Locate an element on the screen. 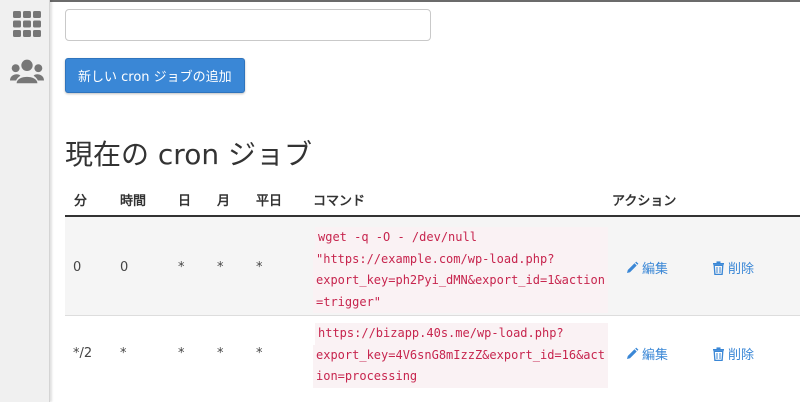  sidebar is located at coordinates (25, 201).